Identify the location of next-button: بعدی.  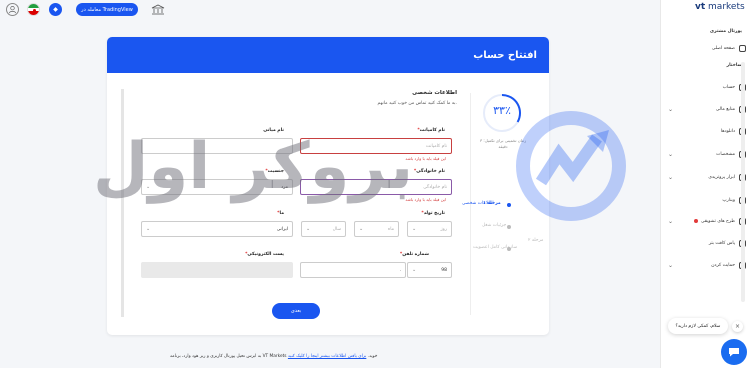
(296, 311).